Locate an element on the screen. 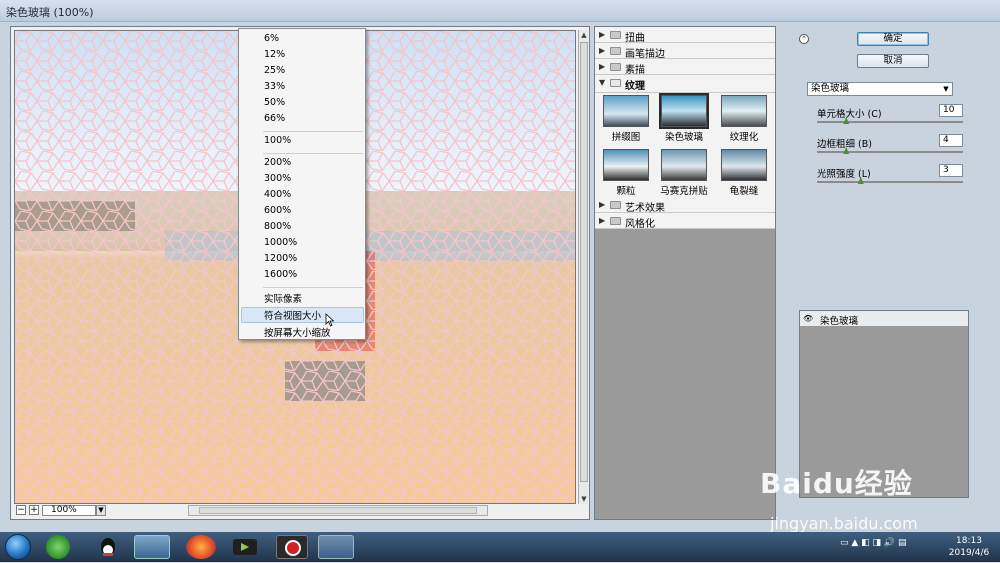 This screenshot has width=1000, height=563. zoom-out-button: − is located at coordinates (21, 510).